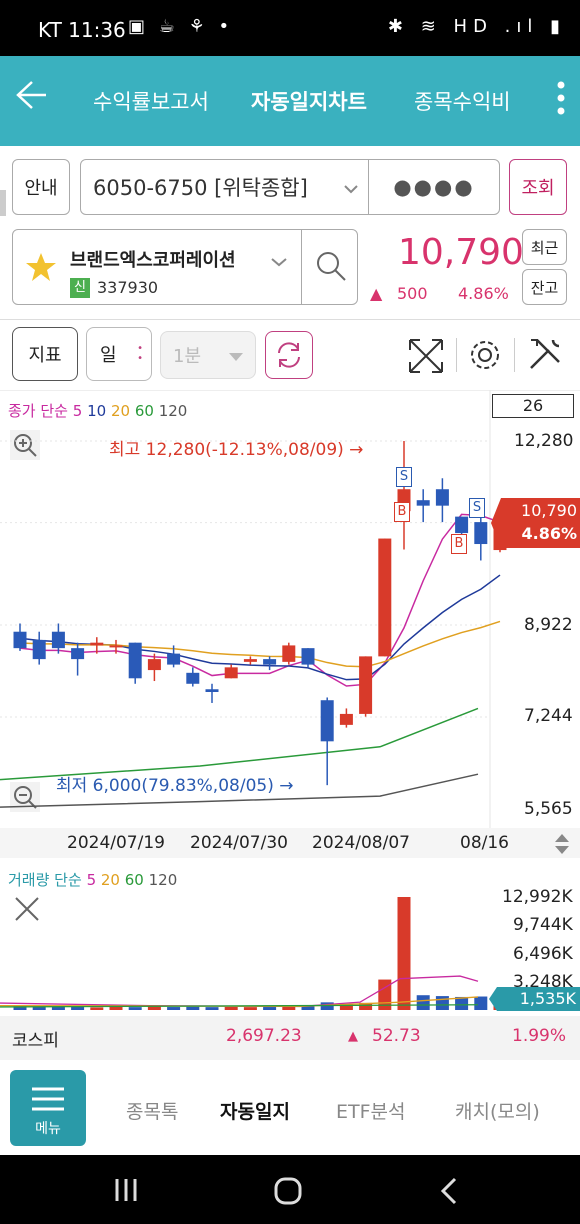 Image resolution: width=580 pixels, height=1224 pixels. I want to click on index-value: 2,697.23, so click(264, 1036).